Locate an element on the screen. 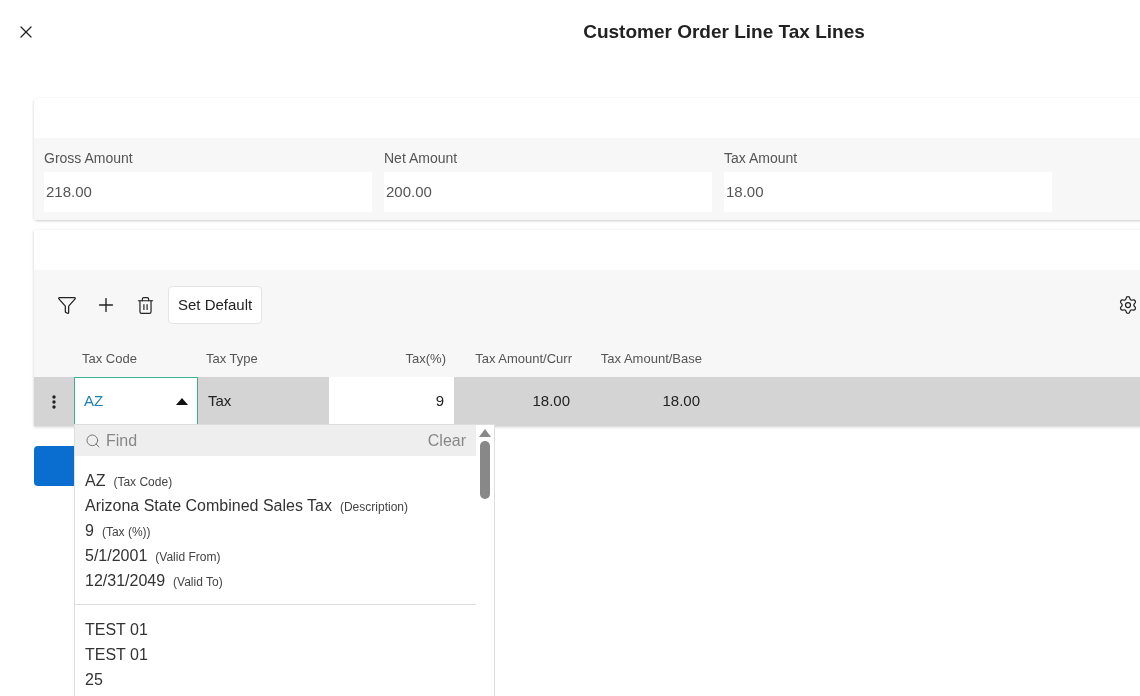 This screenshot has height=696, width=1140. option-line: 9 (Tax (%)) is located at coordinates (118, 530).